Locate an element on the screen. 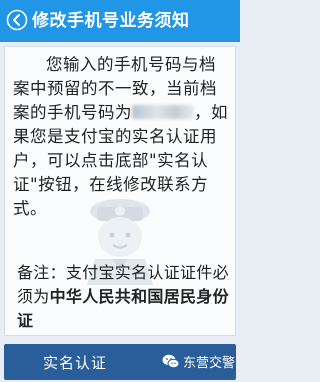 The height and width of the screenshot is (382, 320). note-bold-text: 中华人民共和国居民身份证 is located at coordinates (123, 308).